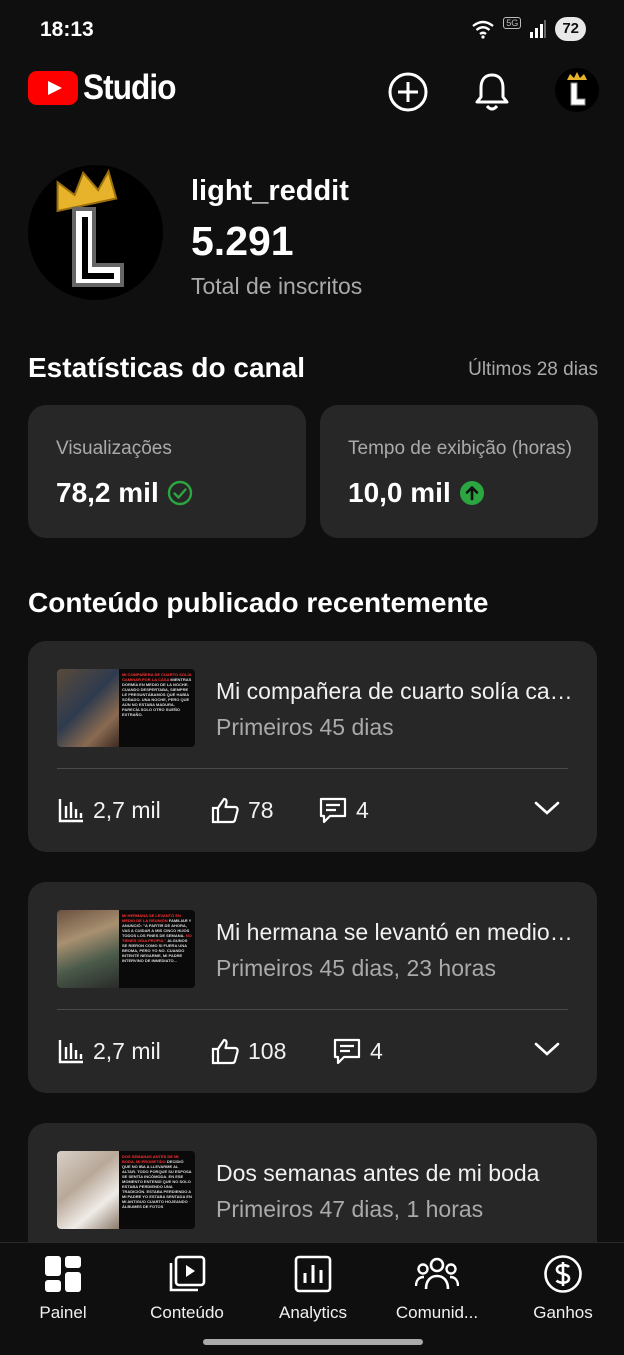 The image size is (624, 1355). Describe the element at coordinates (114, 448) in the screenshot. I see `stat-label: Visualizações` at that location.